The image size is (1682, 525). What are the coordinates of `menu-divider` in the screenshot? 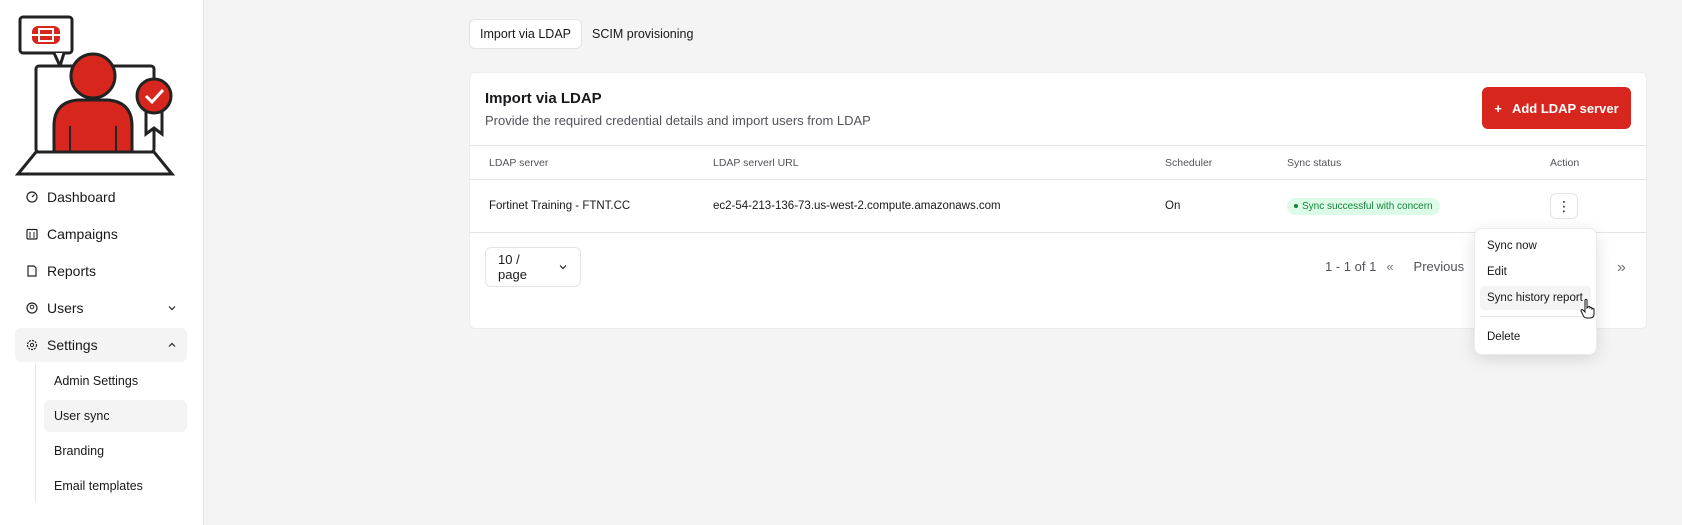 It's located at (1535, 316).